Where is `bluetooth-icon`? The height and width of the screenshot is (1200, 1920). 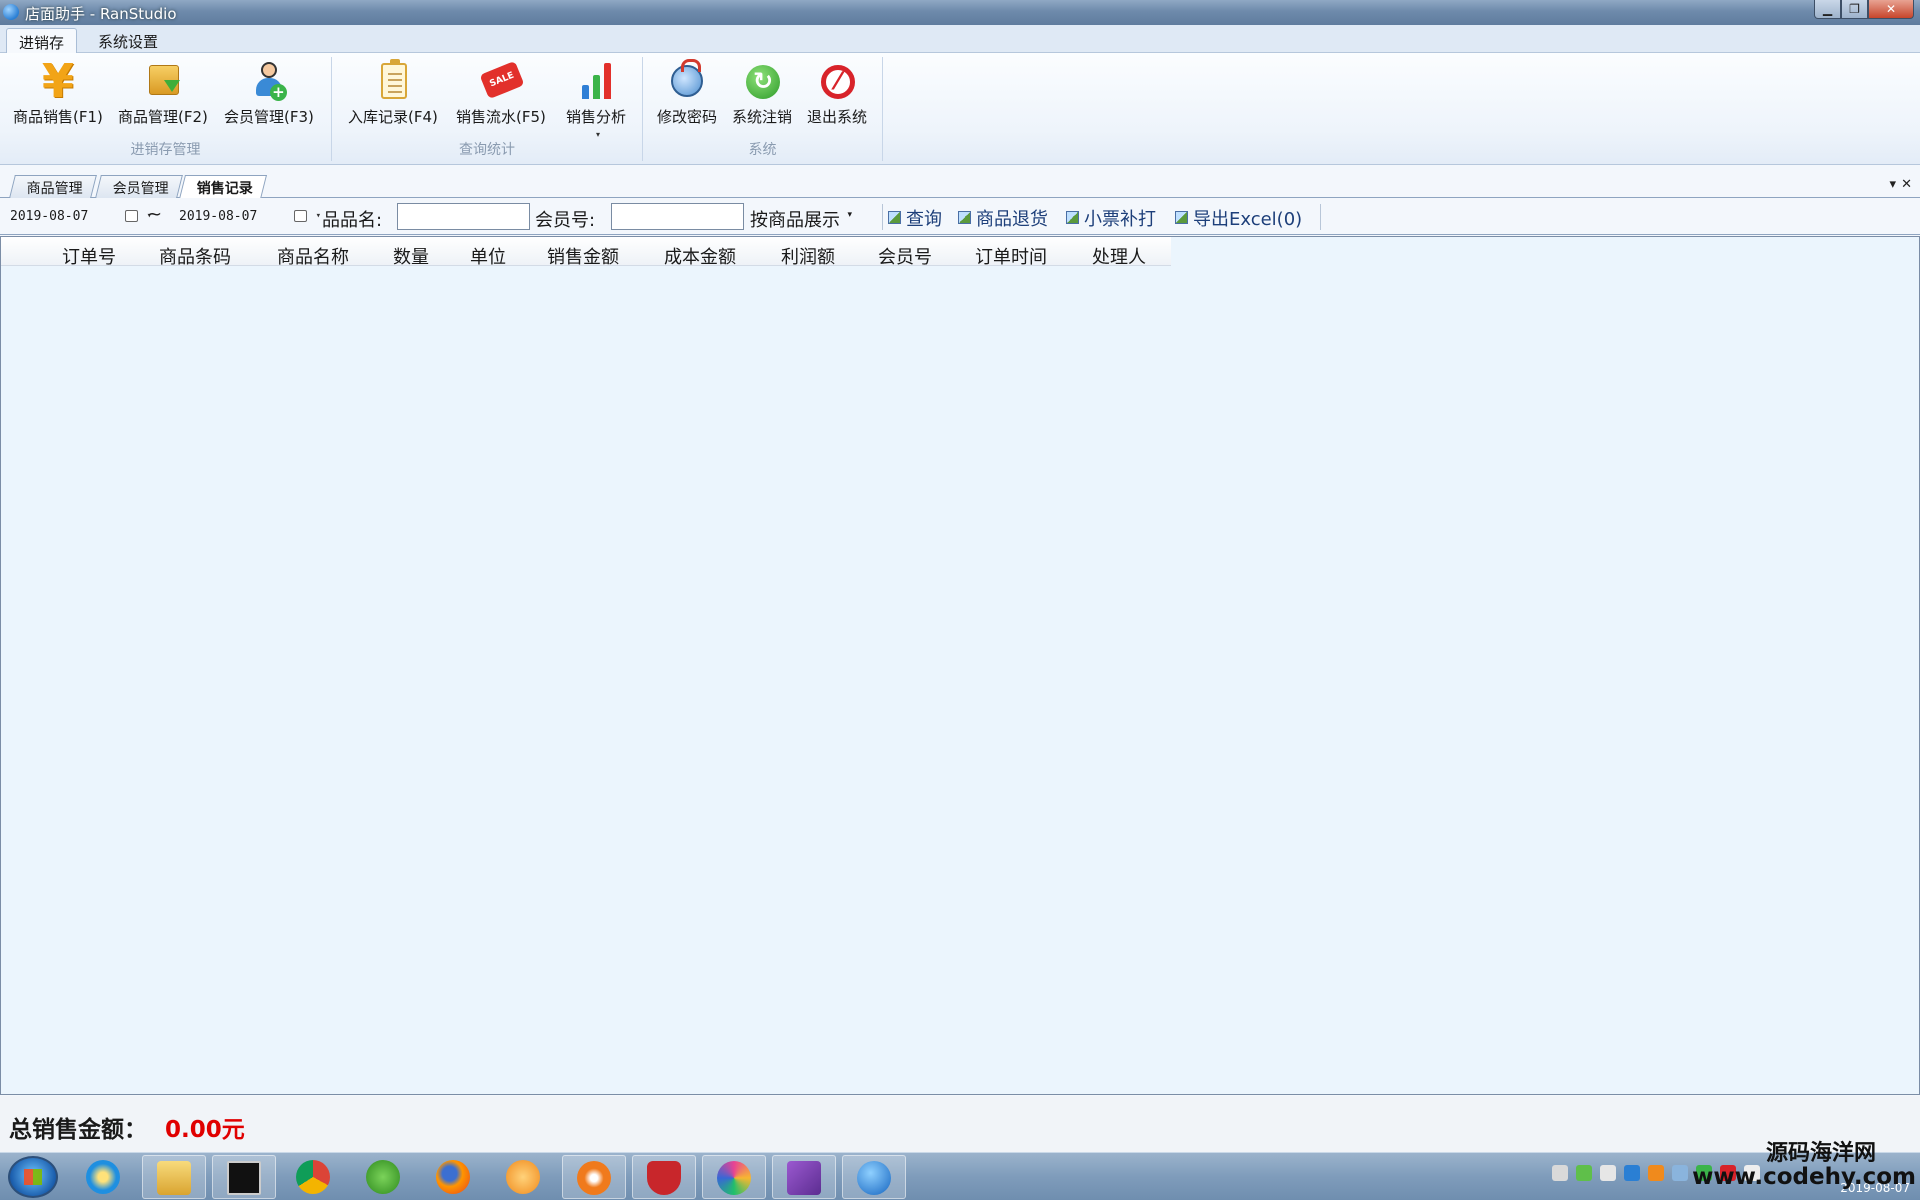 bluetooth-icon is located at coordinates (1632, 1173).